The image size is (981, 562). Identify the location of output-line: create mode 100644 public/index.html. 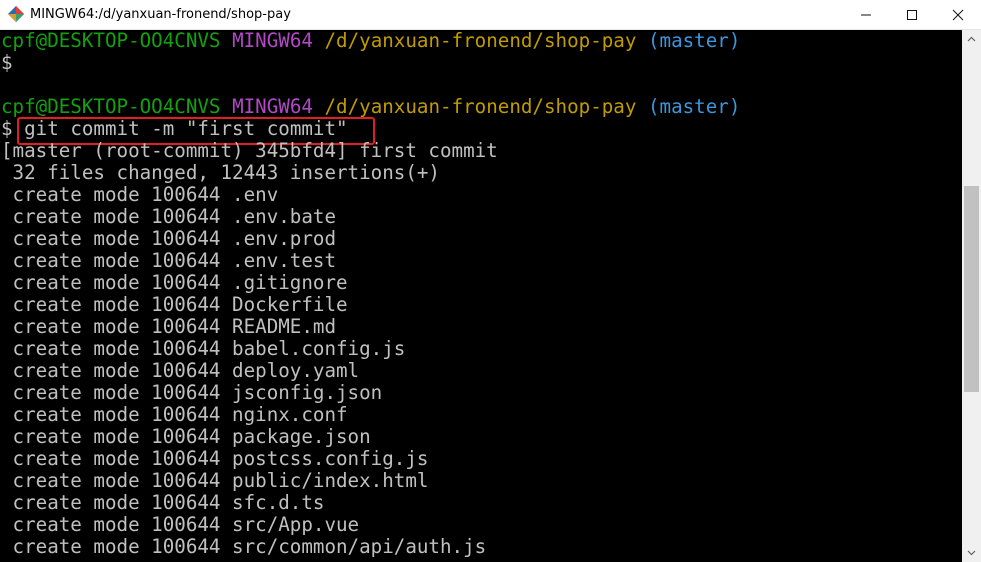
(215, 480).